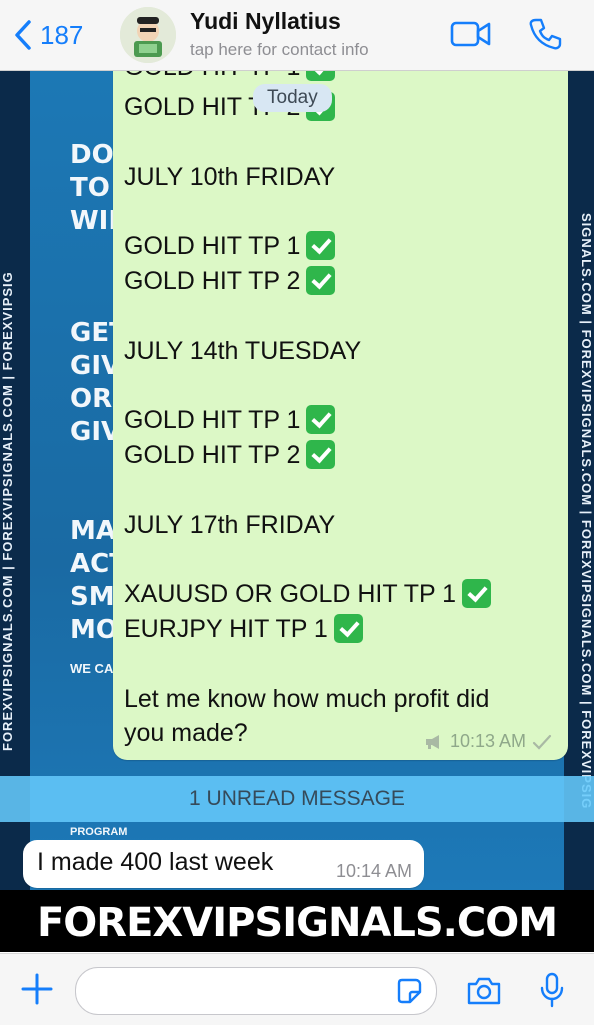  Describe the element at coordinates (230, 177) in the screenshot. I see `message-line: JULY 10th FRIDAY` at that location.